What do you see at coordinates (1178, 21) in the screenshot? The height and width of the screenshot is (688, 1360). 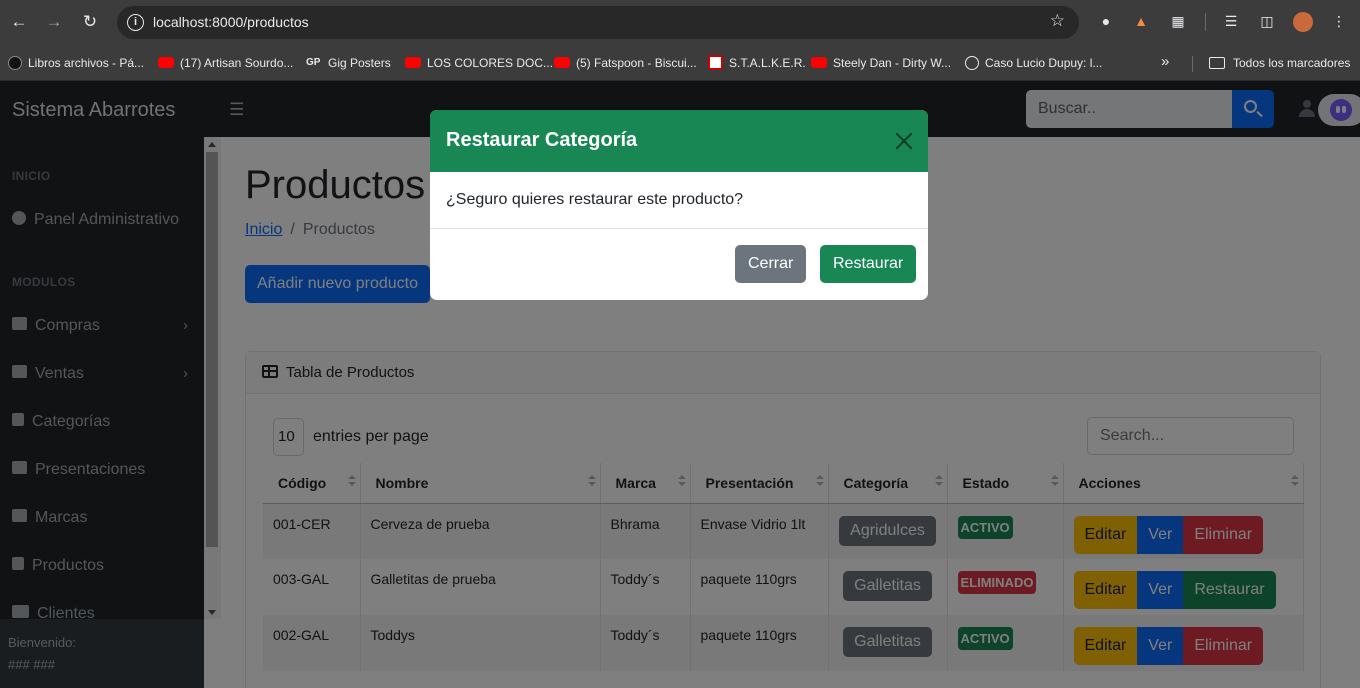 I see `extensions-puzzle-icon: ▦` at bounding box center [1178, 21].